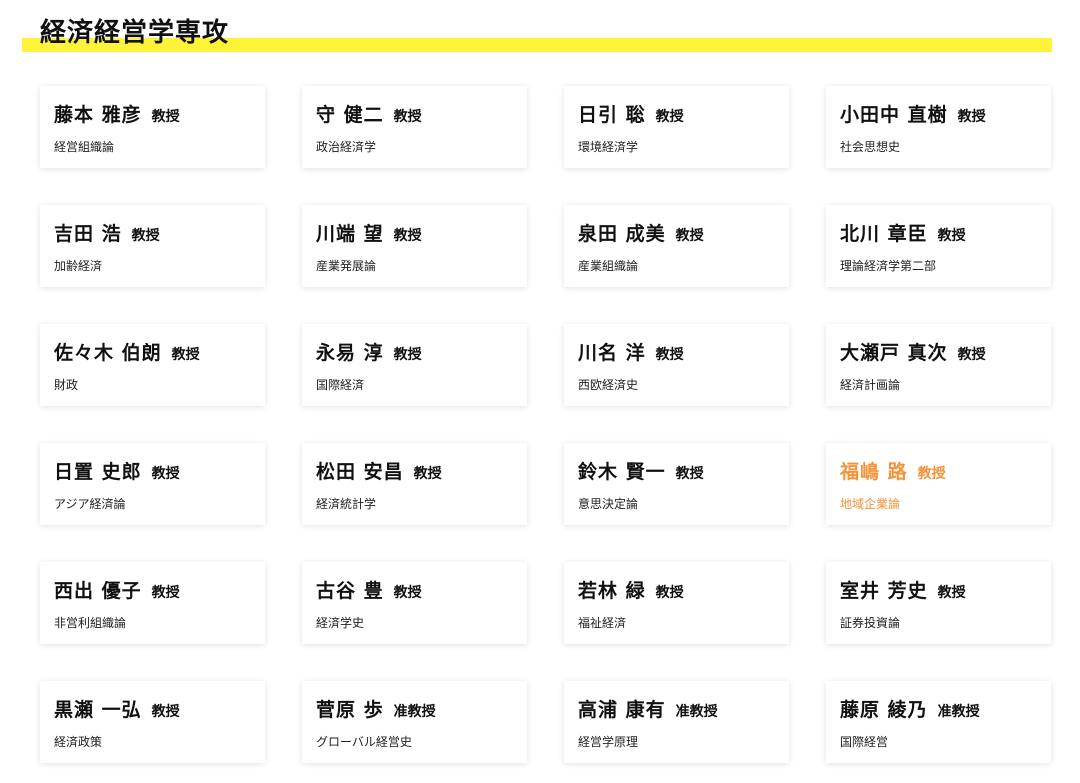 The width and height of the screenshot is (1080, 783). Describe the element at coordinates (864, 742) in the screenshot. I see `faculty-field: 国際経営` at that location.